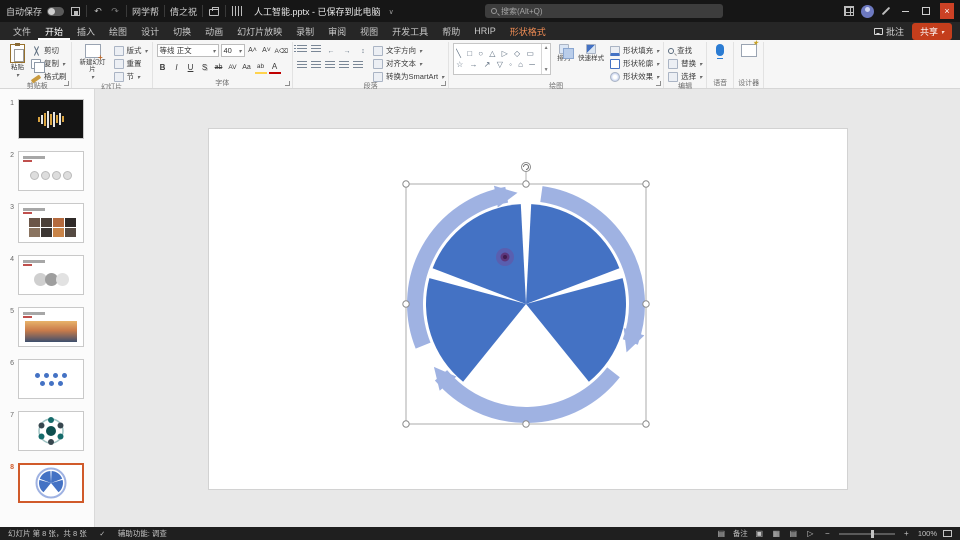 This screenshot has width=960, height=540. I want to click on comments-button: 批注, so click(888, 31).